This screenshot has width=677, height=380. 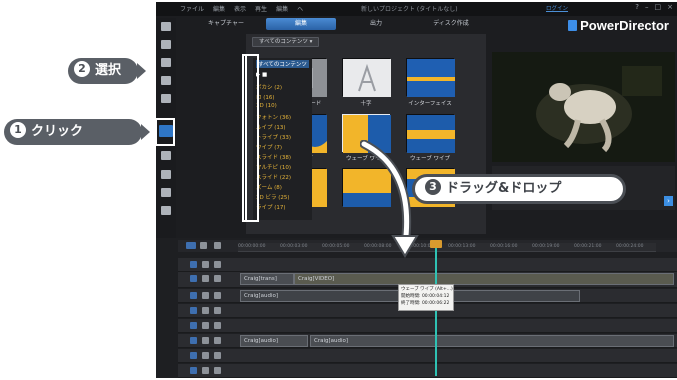 I want to click on playhead-handle, so click(x=436, y=244).